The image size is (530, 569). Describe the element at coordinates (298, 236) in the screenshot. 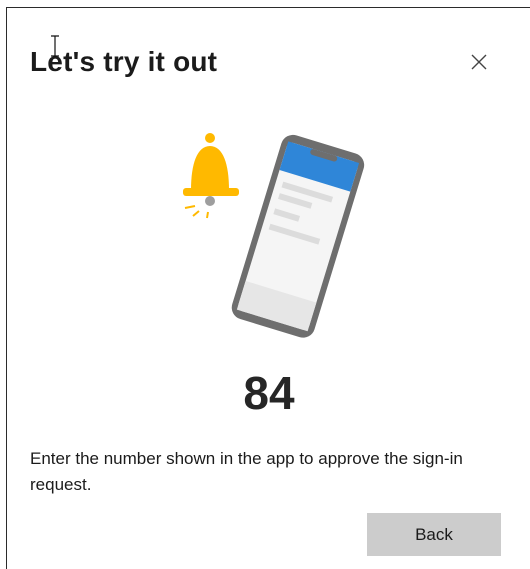

I see `phone-icon` at that location.